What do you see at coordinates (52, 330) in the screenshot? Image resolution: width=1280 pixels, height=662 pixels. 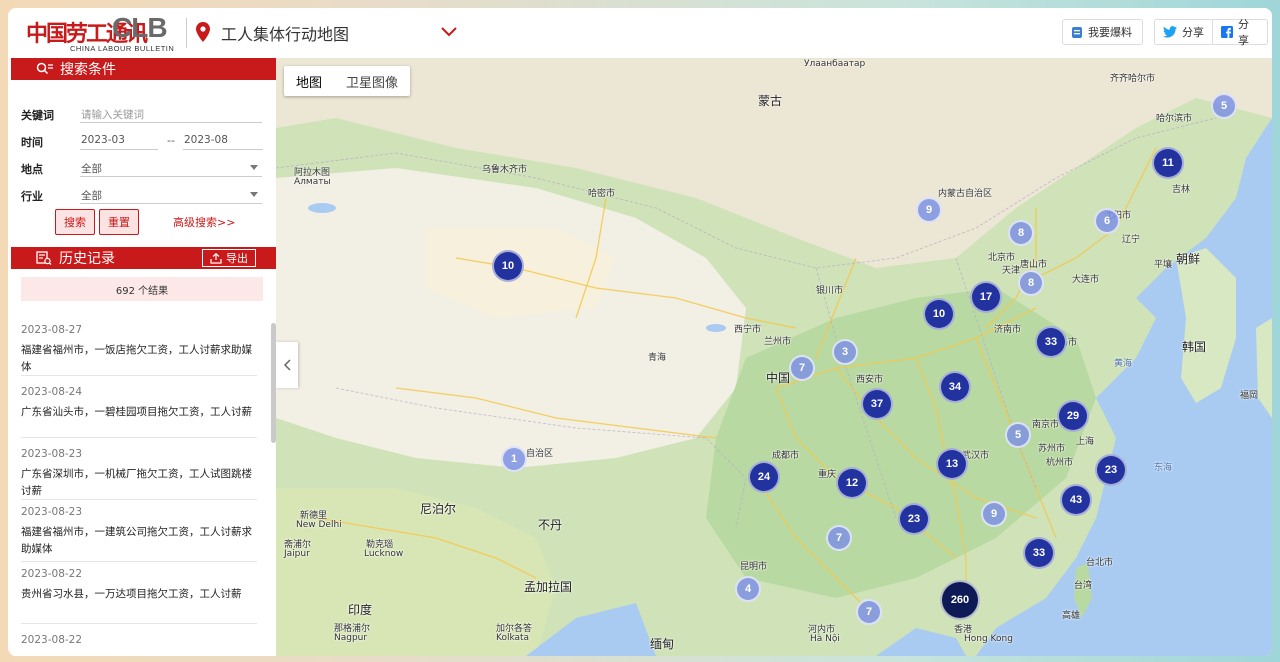 I see `item-date: 2023-08-27` at bounding box center [52, 330].